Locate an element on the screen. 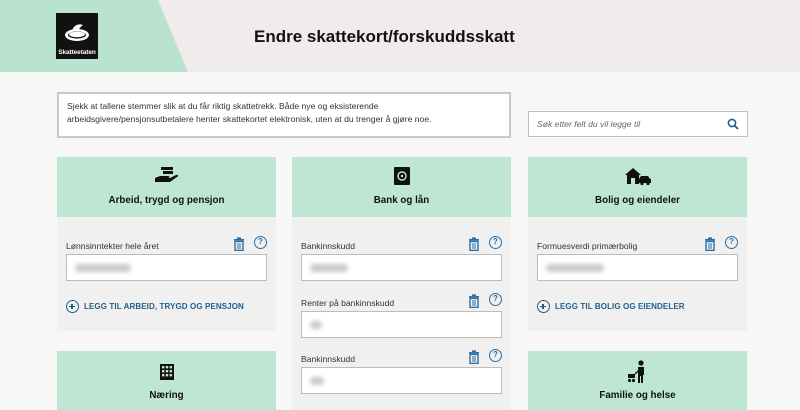 The width and height of the screenshot is (800, 410). building-icon is located at coordinates (166, 372).